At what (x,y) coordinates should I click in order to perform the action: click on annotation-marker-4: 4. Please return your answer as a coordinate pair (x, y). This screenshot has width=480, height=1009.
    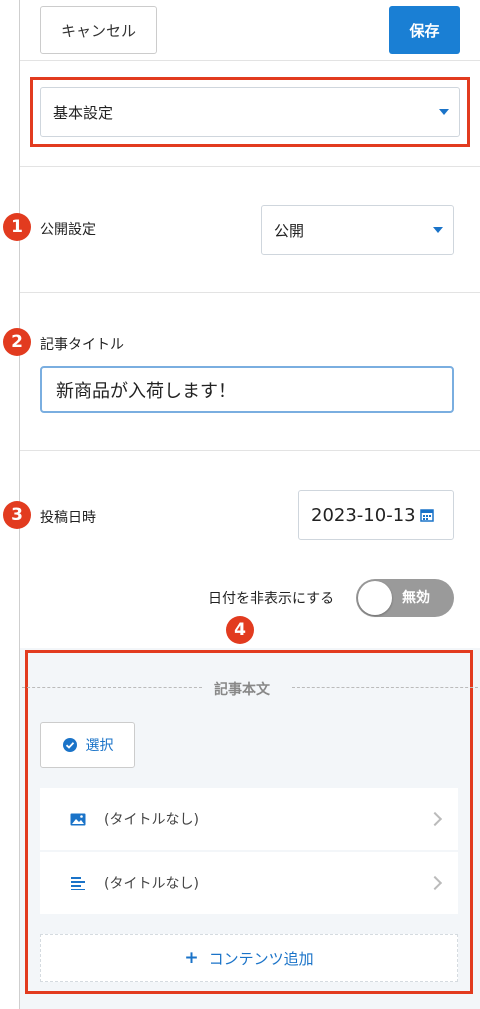
    Looking at the image, I should click on (240, 630).